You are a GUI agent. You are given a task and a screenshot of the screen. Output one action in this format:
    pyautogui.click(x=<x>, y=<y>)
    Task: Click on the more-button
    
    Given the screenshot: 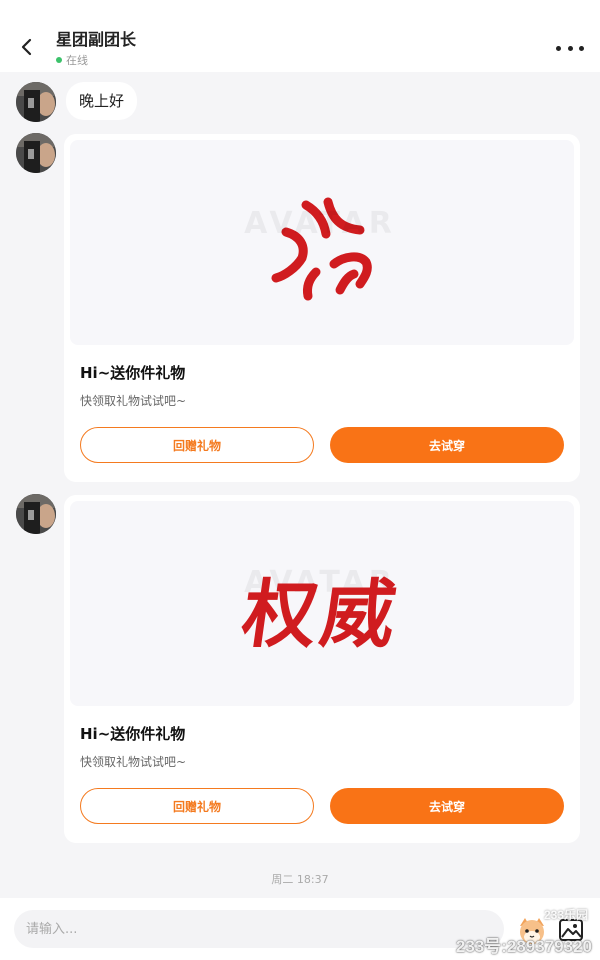 What is the action you would take?
    pyautogui.click(x=570, y=48)
    